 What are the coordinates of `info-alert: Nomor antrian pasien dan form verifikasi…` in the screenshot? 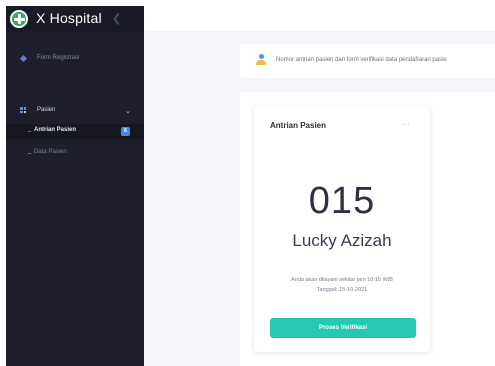 It's located at (367, 61).